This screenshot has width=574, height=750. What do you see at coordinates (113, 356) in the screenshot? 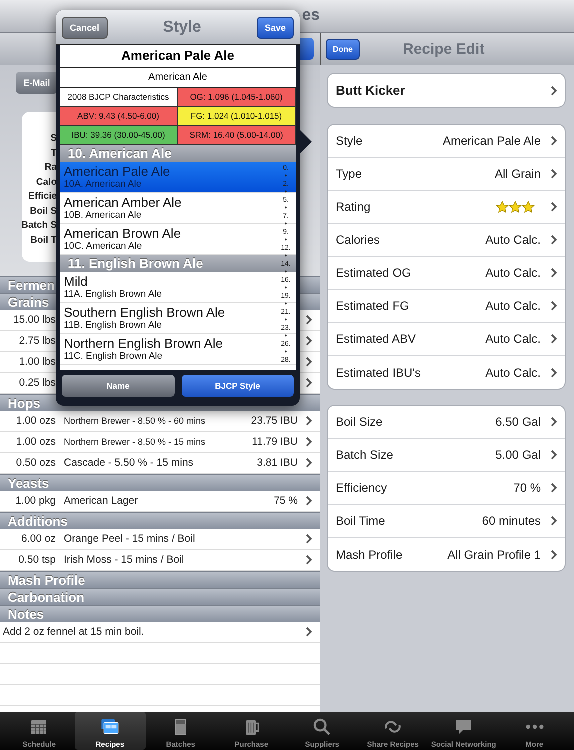
I see `style-code: 11C. English Brown Ale` at bounding box center [113, 356].